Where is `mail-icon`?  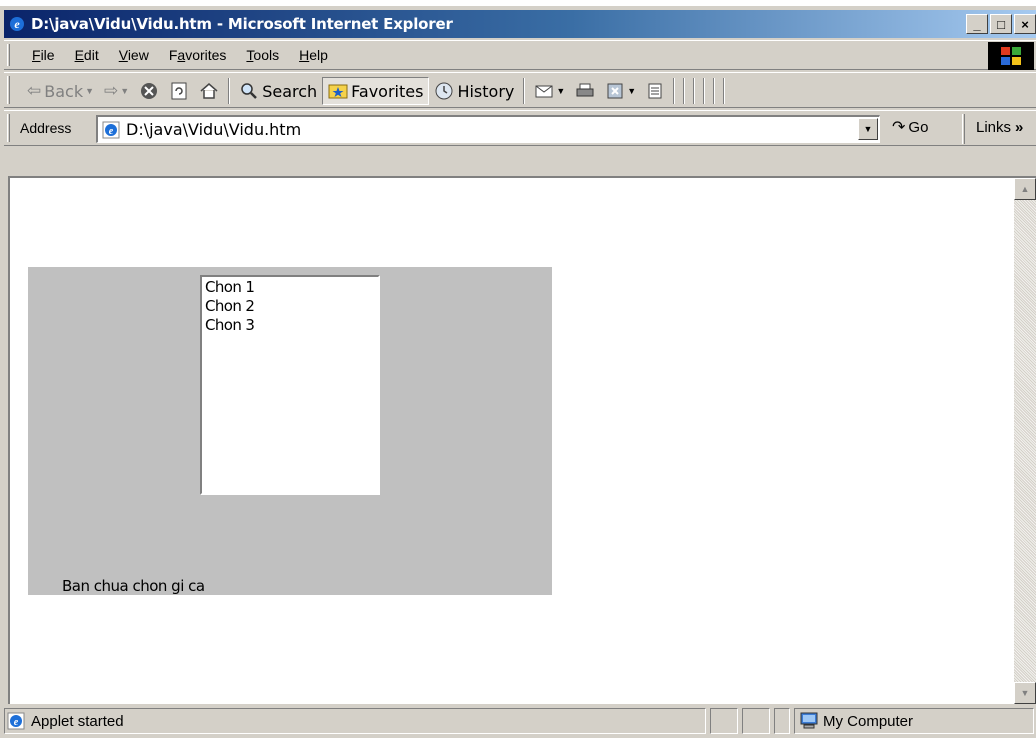 mail-icon is located at coordinates (544, 91).